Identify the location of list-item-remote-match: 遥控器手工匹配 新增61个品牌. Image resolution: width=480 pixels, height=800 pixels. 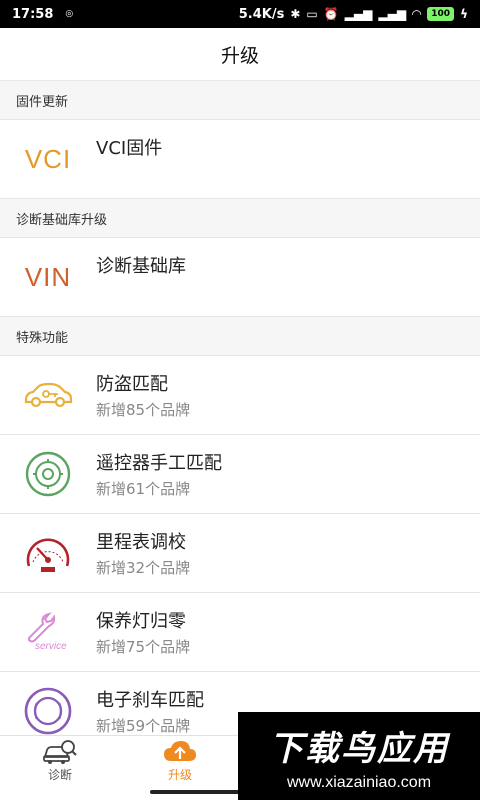
(240, 474).